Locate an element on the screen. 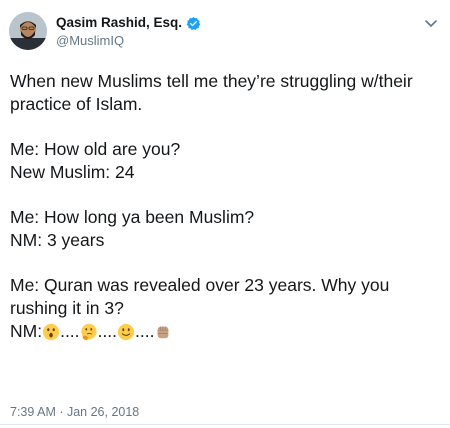 The image size is (450, 428). avatar-image is located at coordinates (28, 31).